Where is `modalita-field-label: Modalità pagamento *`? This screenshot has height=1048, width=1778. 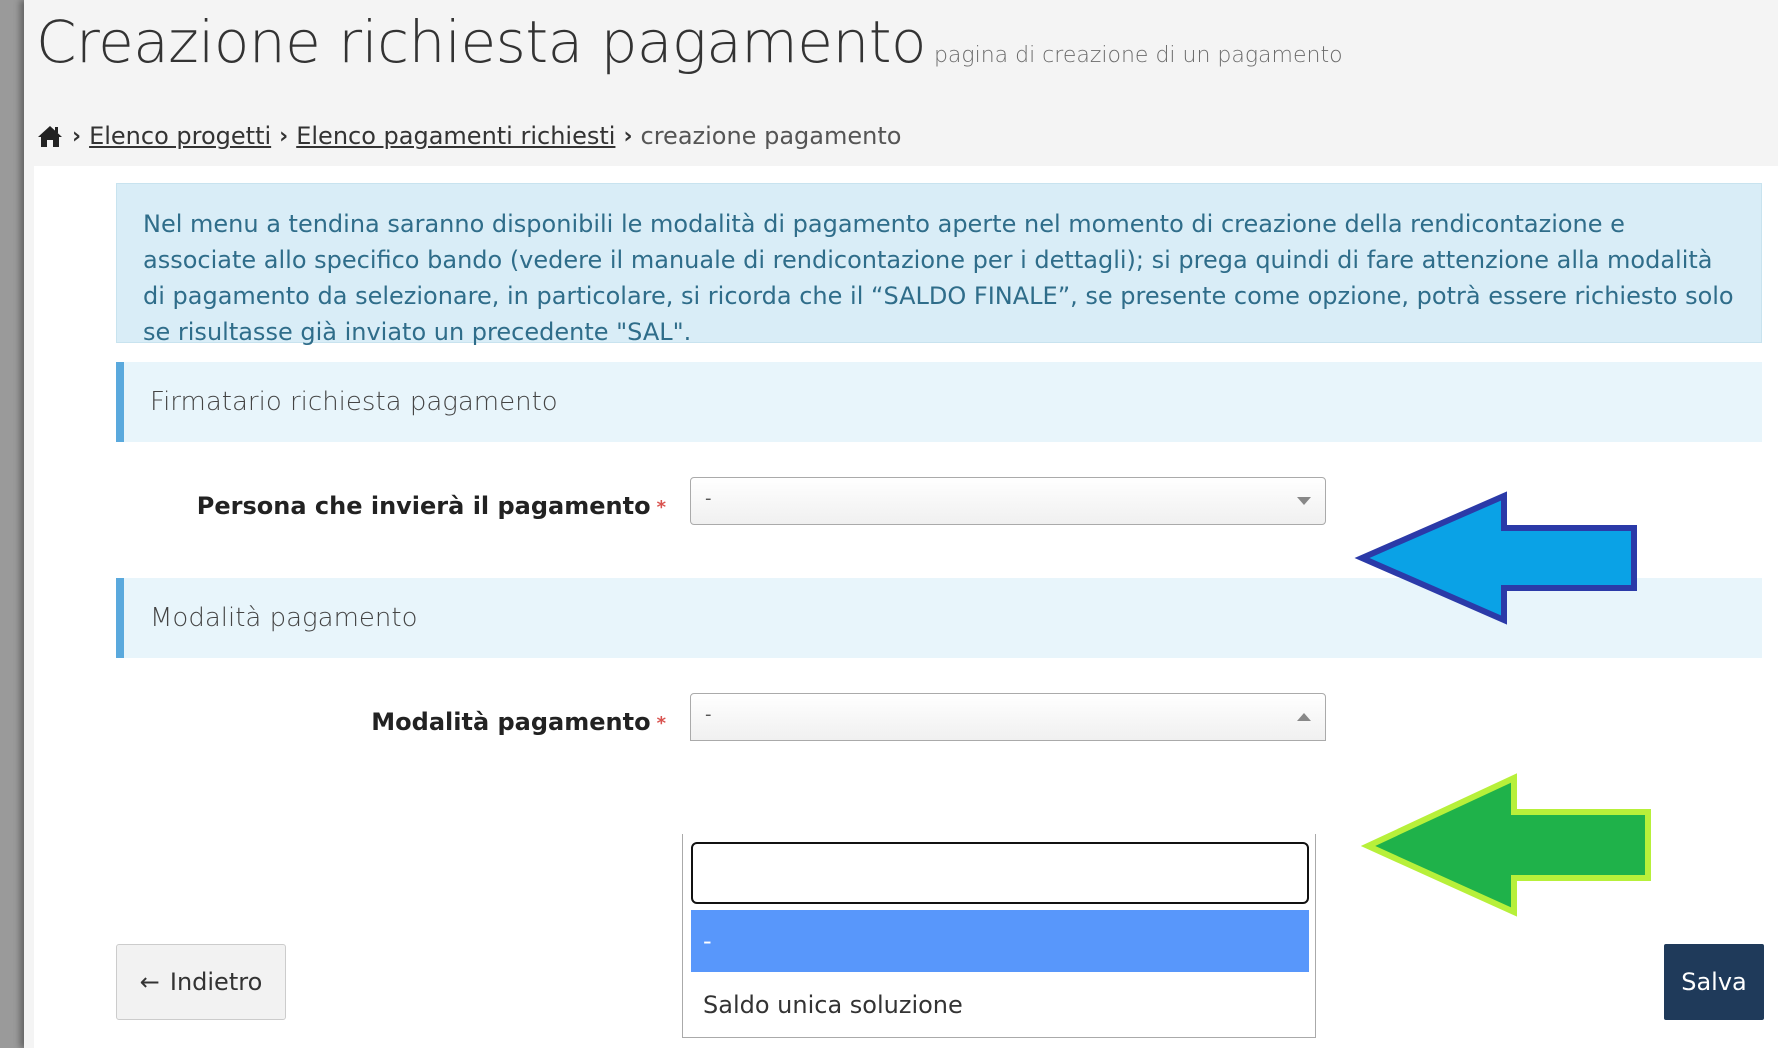
modalita-field-label: Modalità pagamento * is located at coordinates (518, 722).